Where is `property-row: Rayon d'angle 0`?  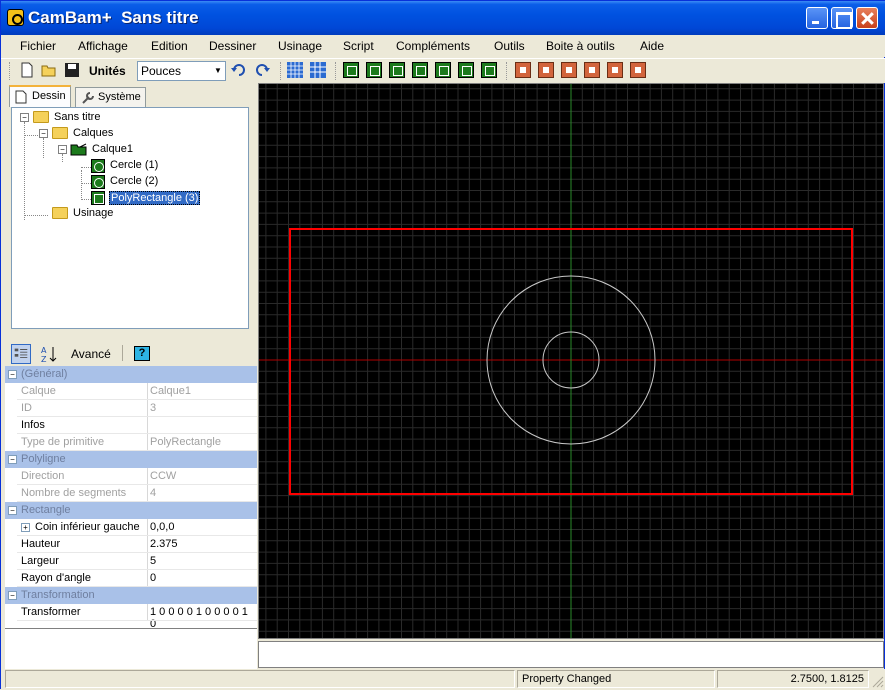
property-row: Rayon d'angle 0 is located at coordinates (131, 578).